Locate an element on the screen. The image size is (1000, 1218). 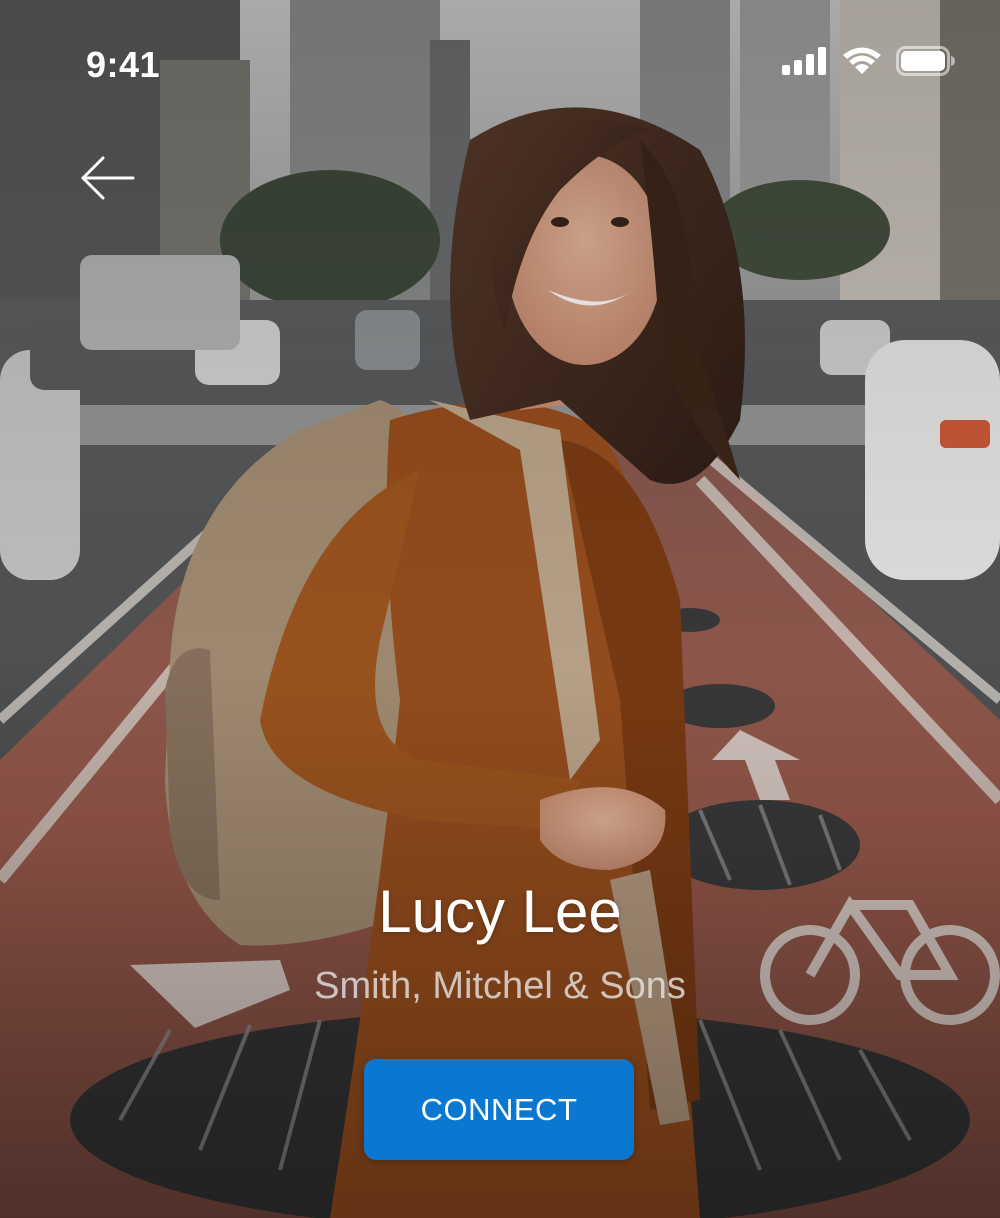
battery-icon is located at coordinates (926, 61).